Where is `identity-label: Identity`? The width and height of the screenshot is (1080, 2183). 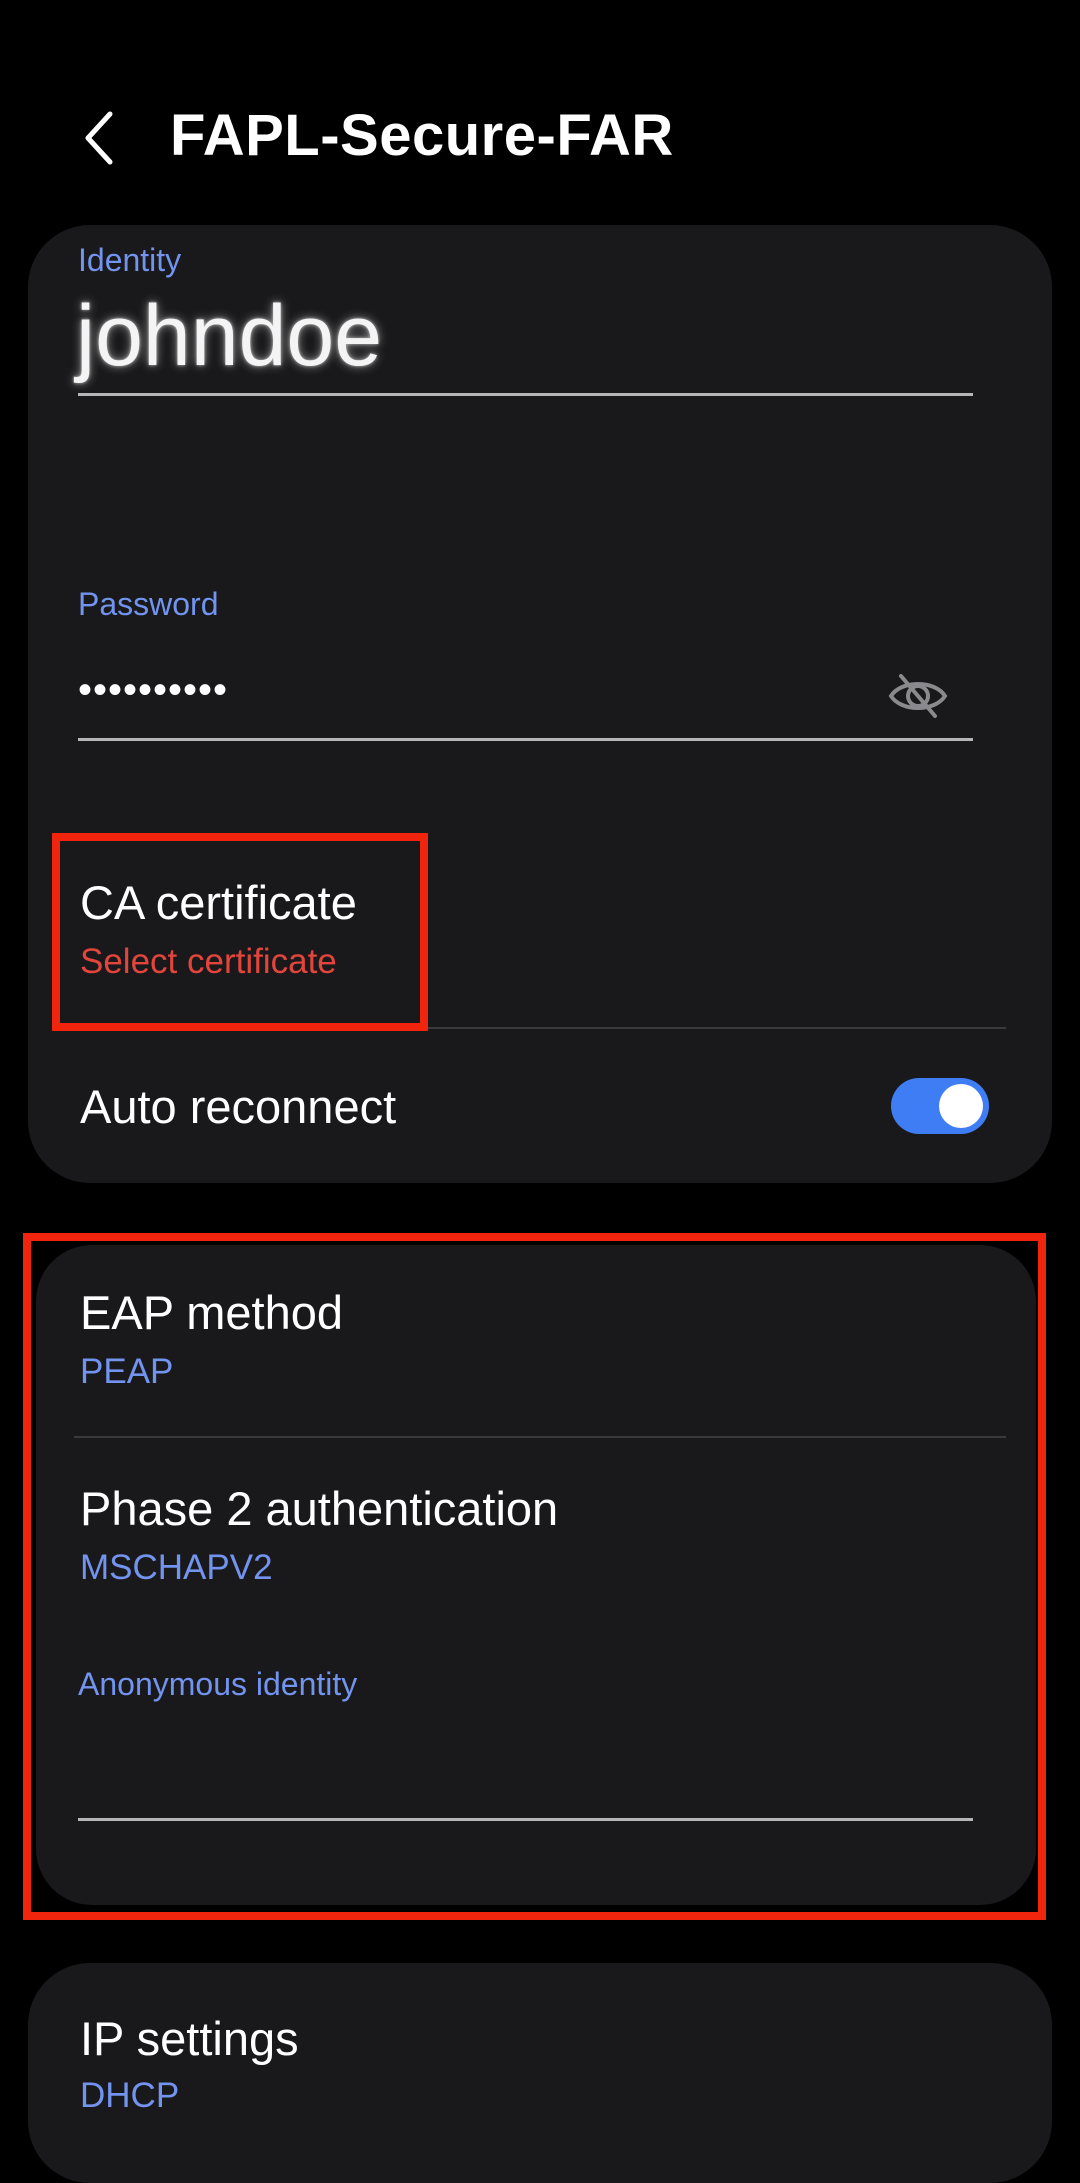 identity-label: Identity is located at coordinates (130, 260).